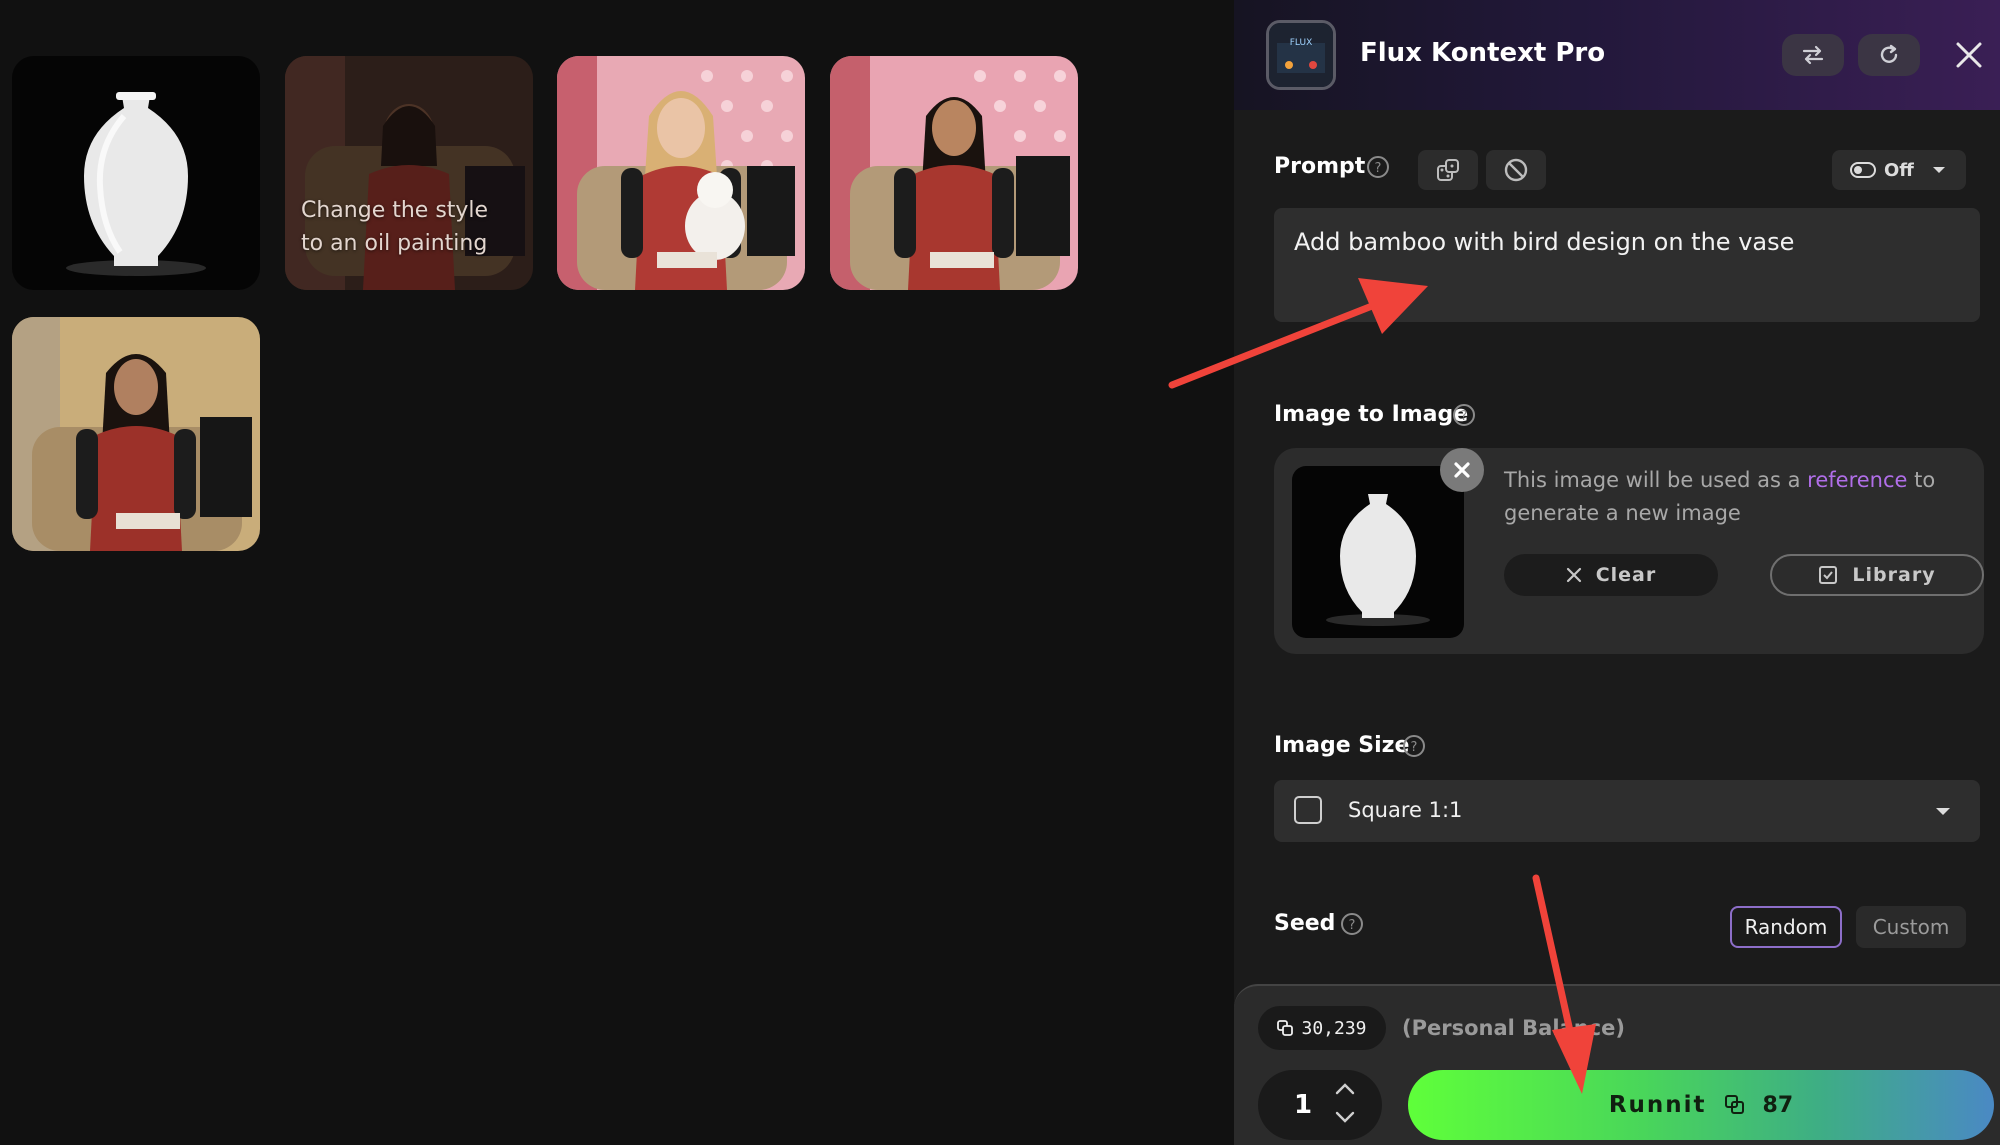 This screenshot has width=2000, height=1145. Describe the element at coordinates (1342, 745) in the screenshot. I see `image-size-label: Image Size` at that location.